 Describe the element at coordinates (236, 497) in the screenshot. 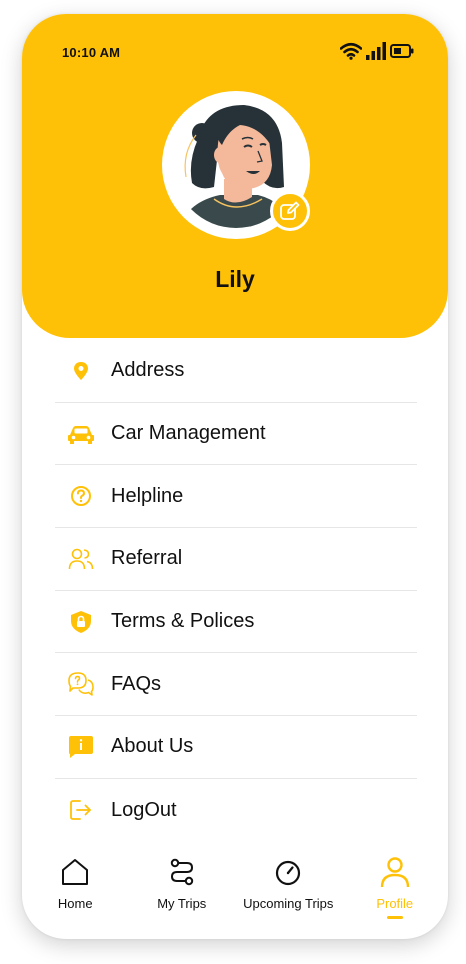

I see `menu-item-helpline: Helpline` at that location.